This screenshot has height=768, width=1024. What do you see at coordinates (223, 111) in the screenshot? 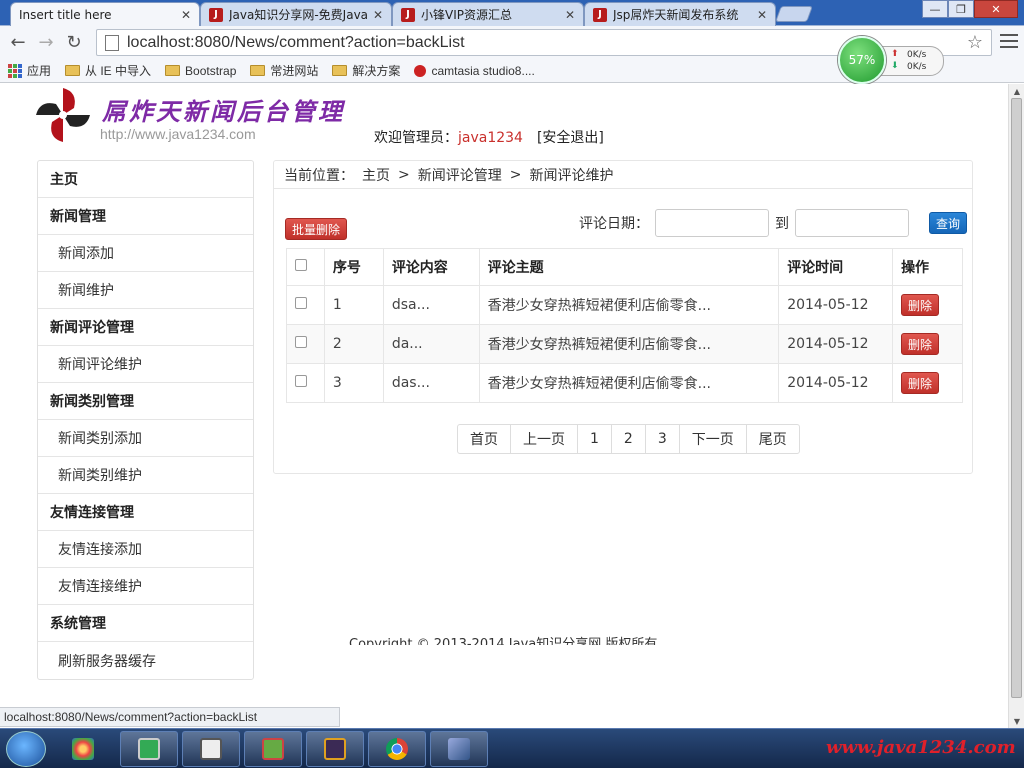
I see `logo-title: 屌炸天新闻后台管理` at bounding box center [223, 111].